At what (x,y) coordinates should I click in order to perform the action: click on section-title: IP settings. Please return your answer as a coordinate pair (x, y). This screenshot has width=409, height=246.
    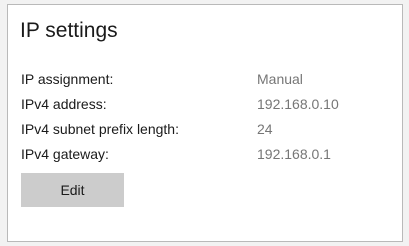
    Looking at the image, I should click on (69, 30).